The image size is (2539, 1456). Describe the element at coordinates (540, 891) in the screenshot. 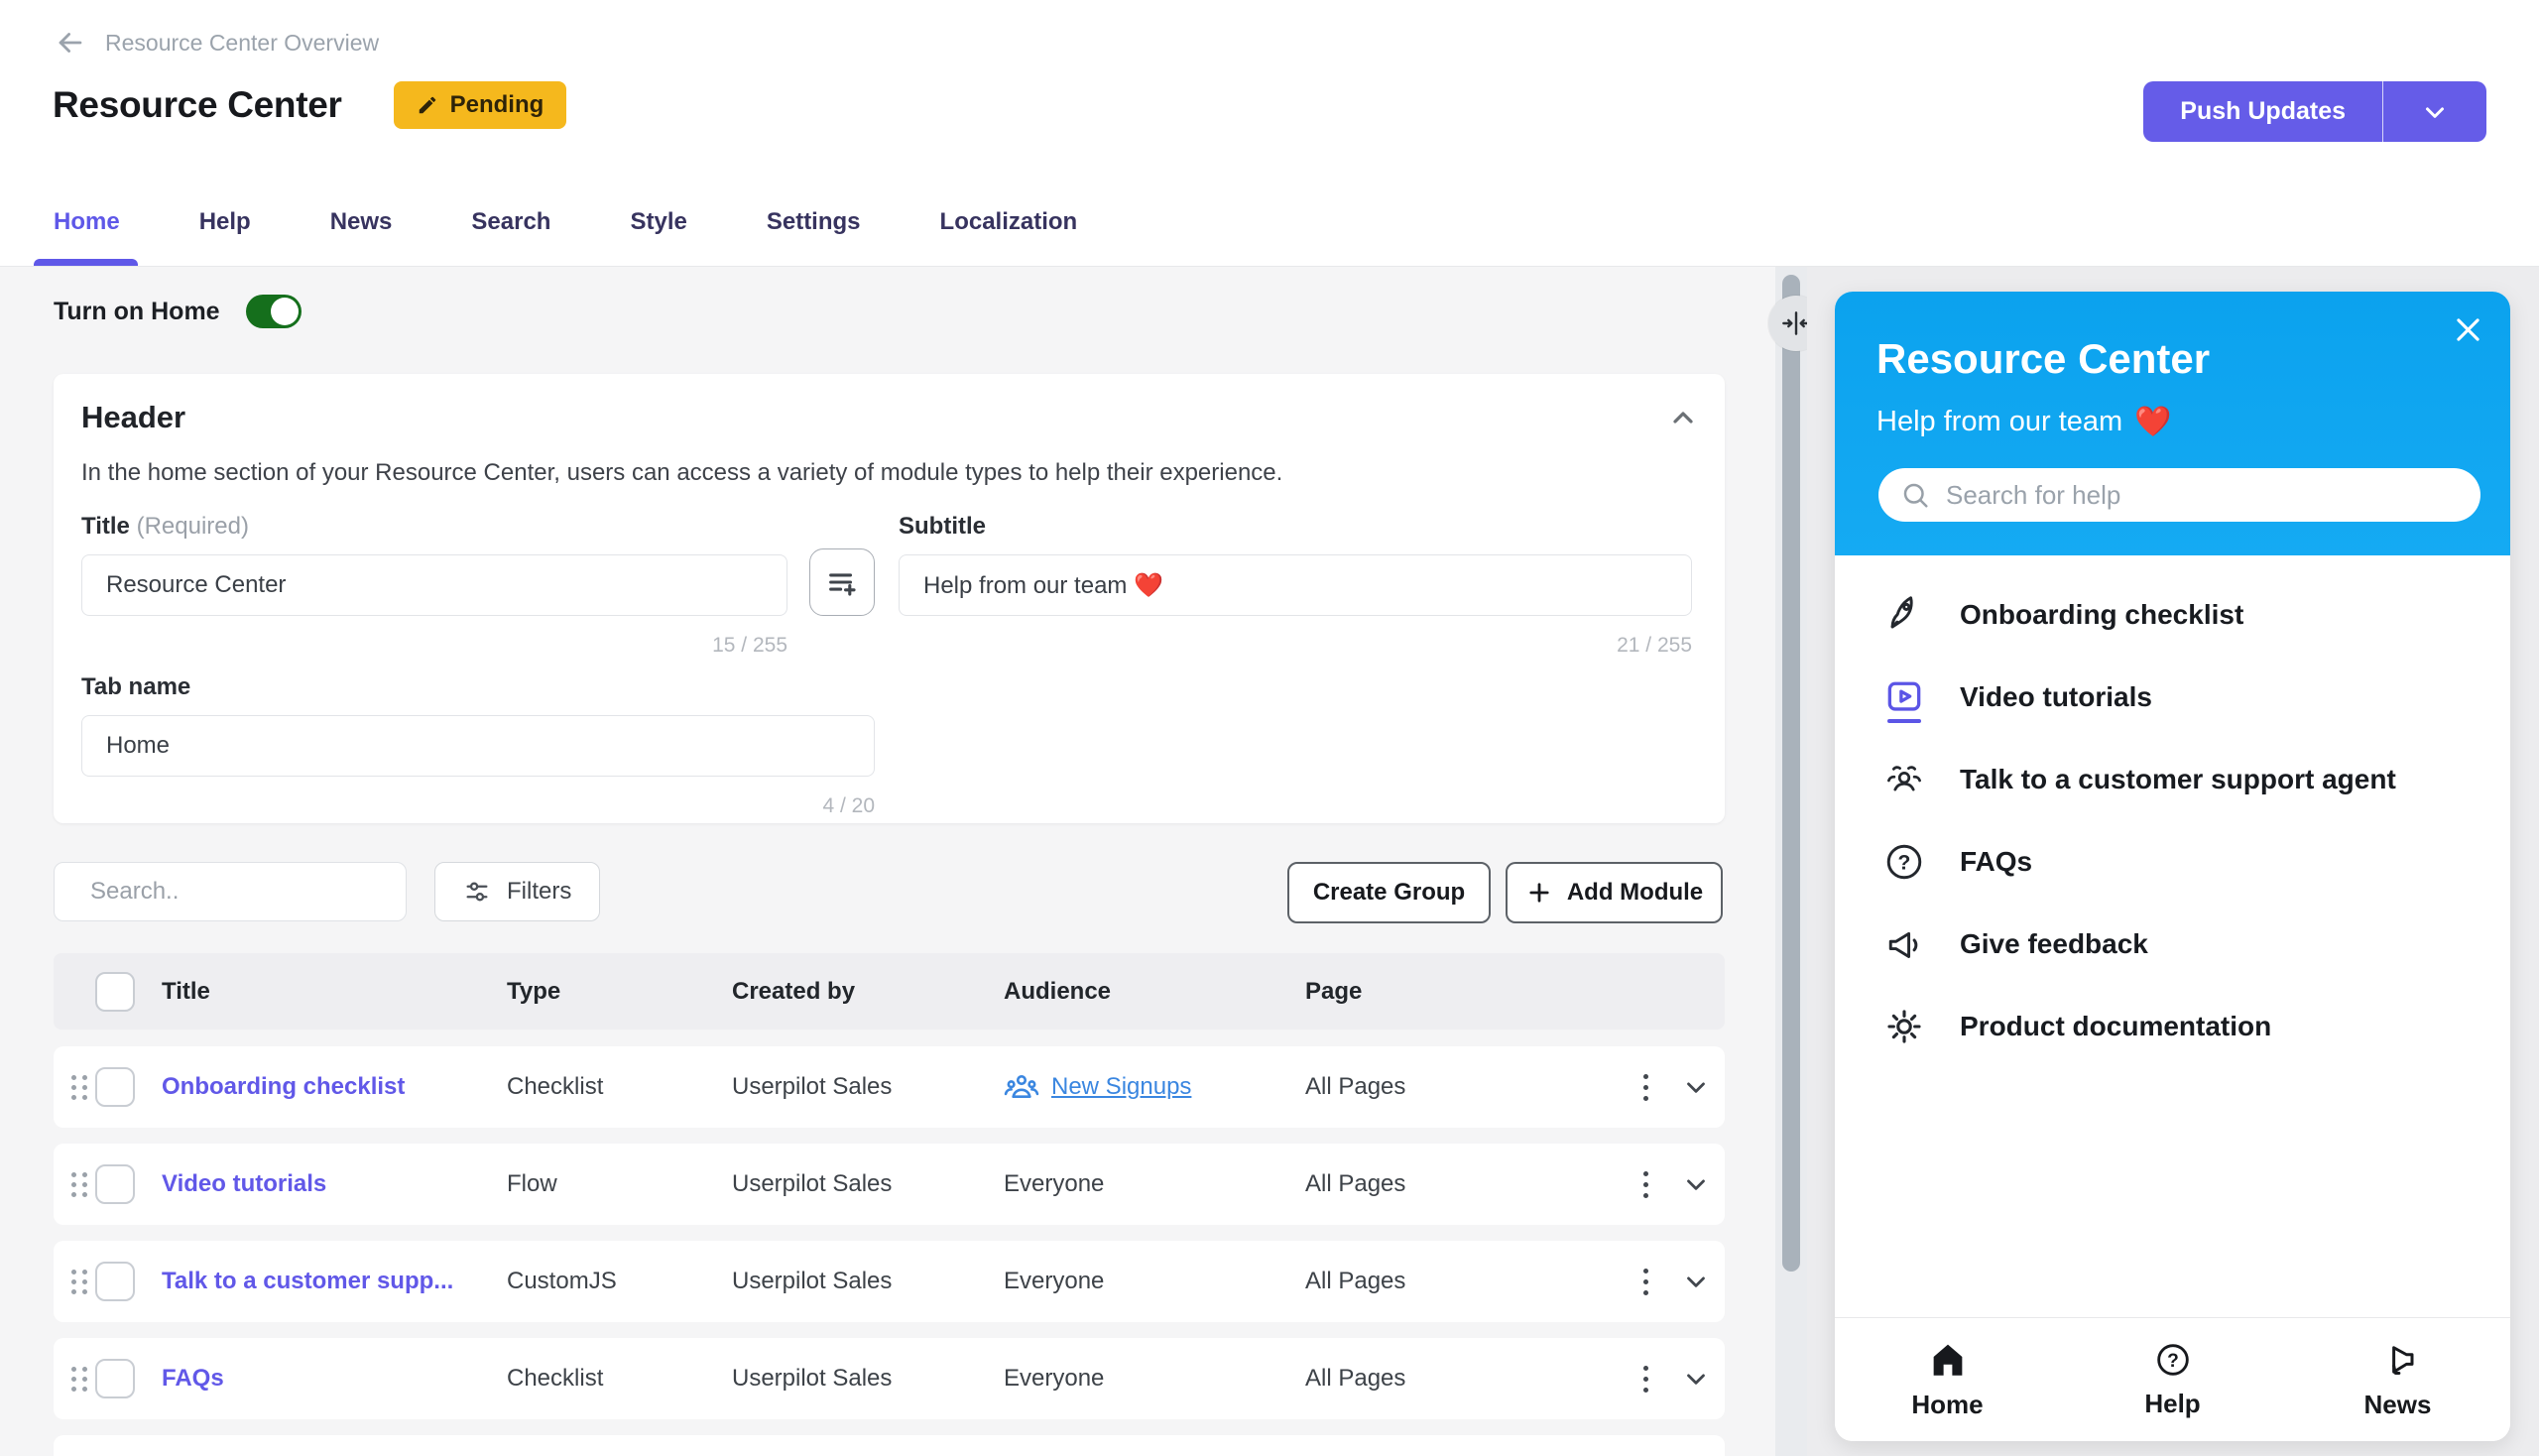

I see `filters-label: Filters` at that location.